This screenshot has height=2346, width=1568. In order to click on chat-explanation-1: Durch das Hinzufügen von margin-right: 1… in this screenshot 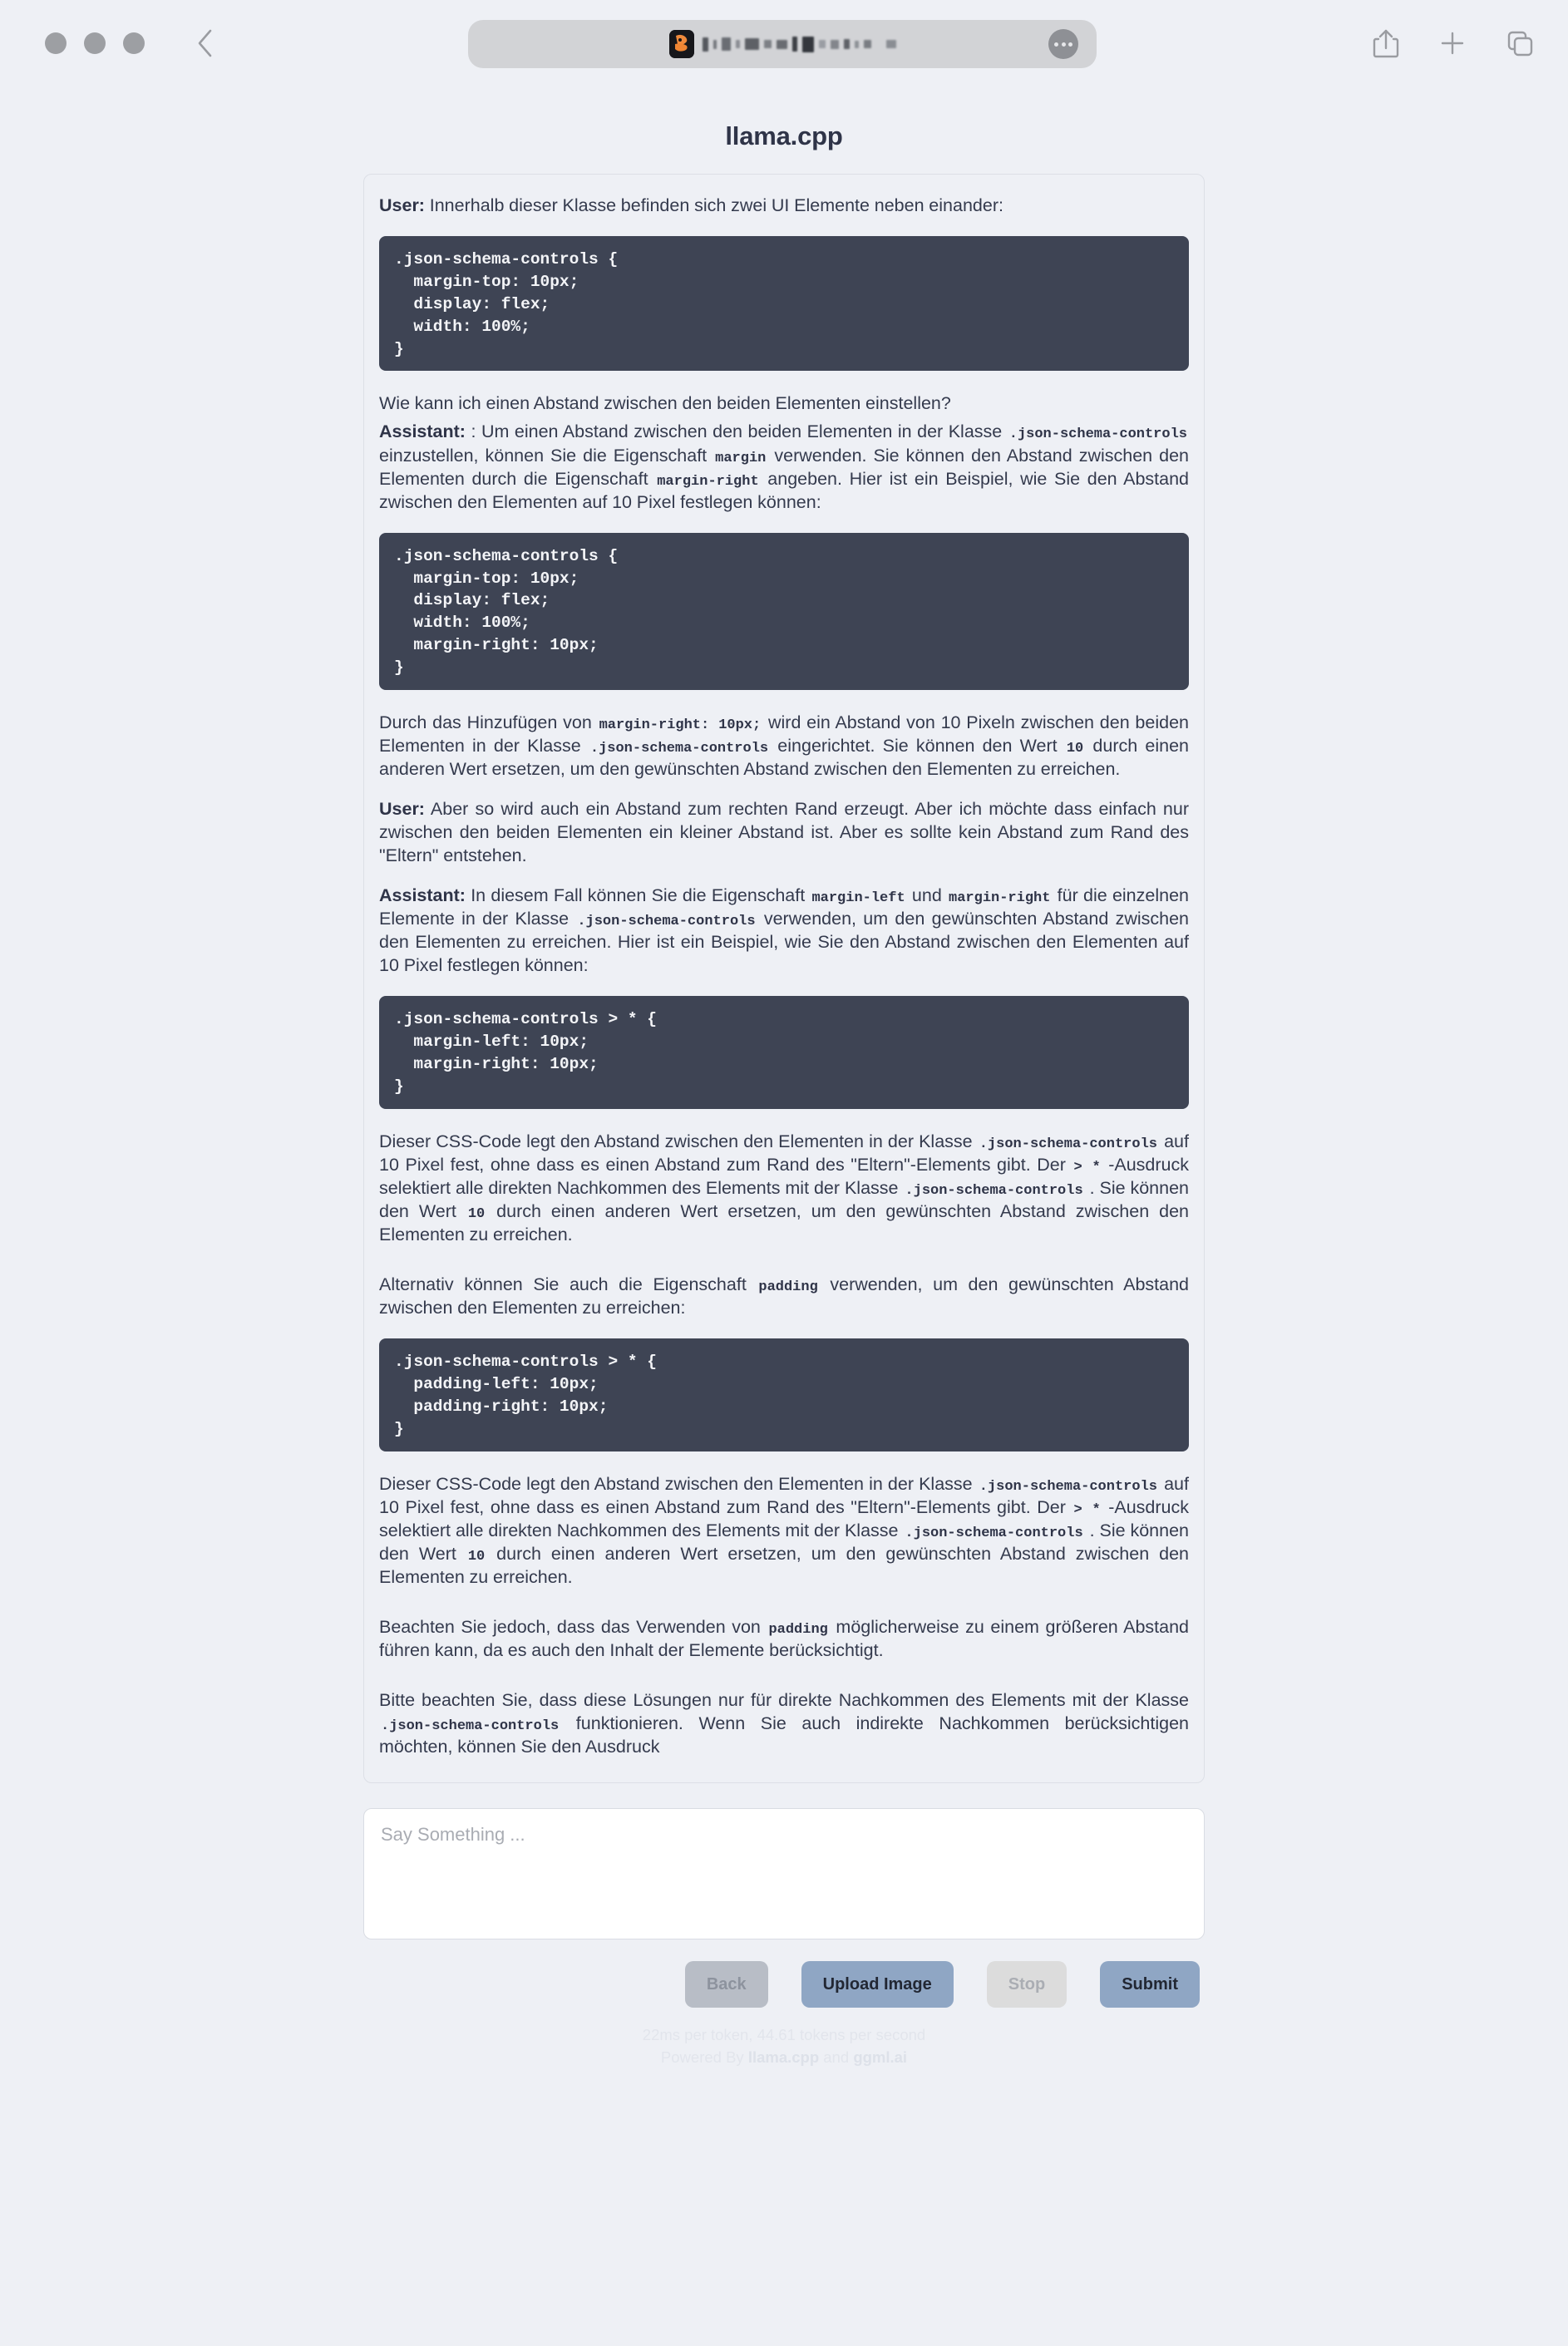, I will do `click(784, 746)`.